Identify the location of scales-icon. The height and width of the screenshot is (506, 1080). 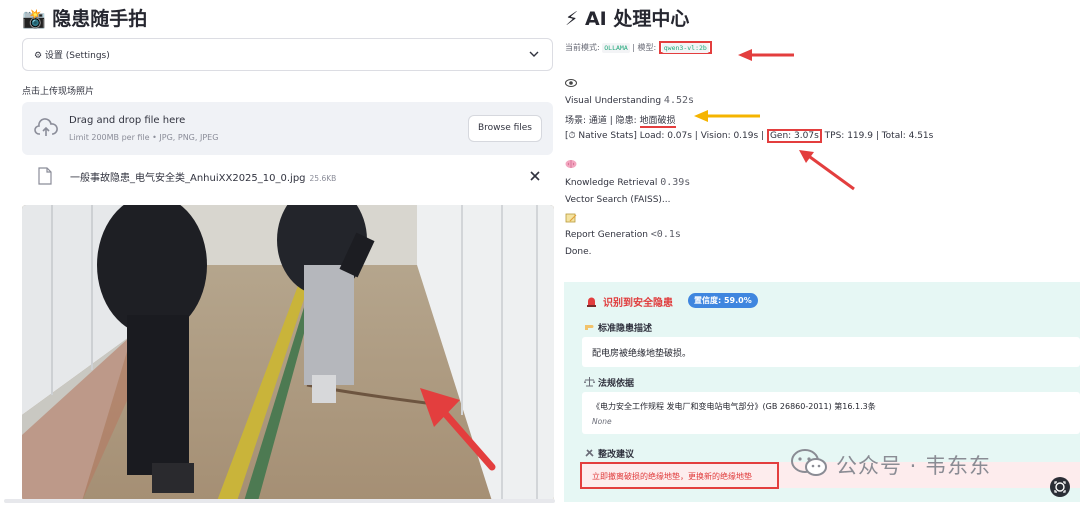
(589, 382).